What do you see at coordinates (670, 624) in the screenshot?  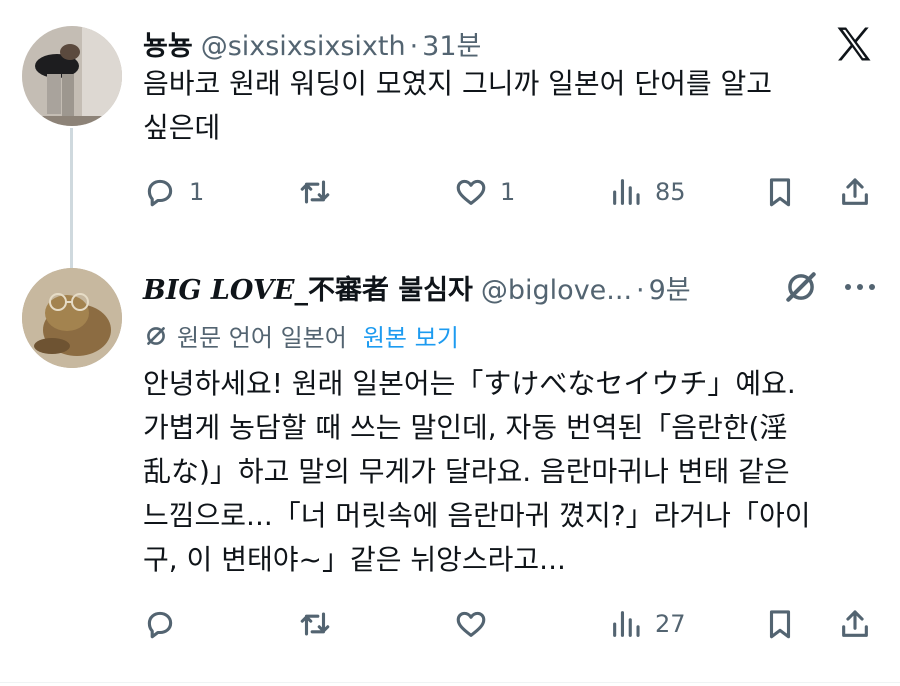 I see `views-count: 27` at bounding box center [670, 624].